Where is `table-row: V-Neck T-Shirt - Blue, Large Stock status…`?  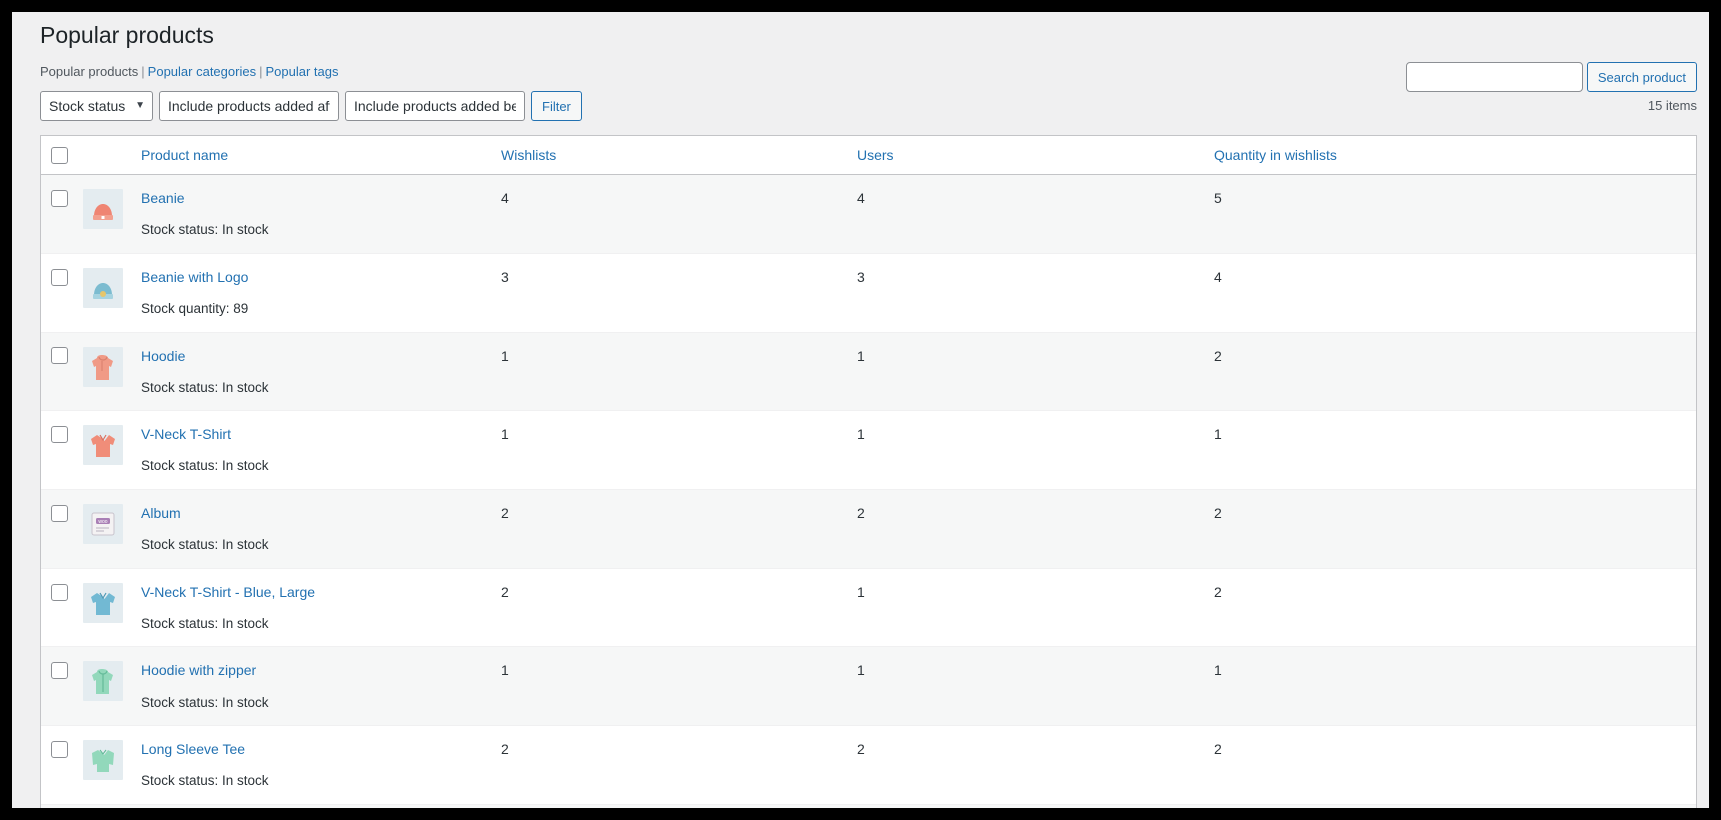 table-row: V-Neck T-Shirt - Blue, Large Stock status… is located at coordinates (868, 608).